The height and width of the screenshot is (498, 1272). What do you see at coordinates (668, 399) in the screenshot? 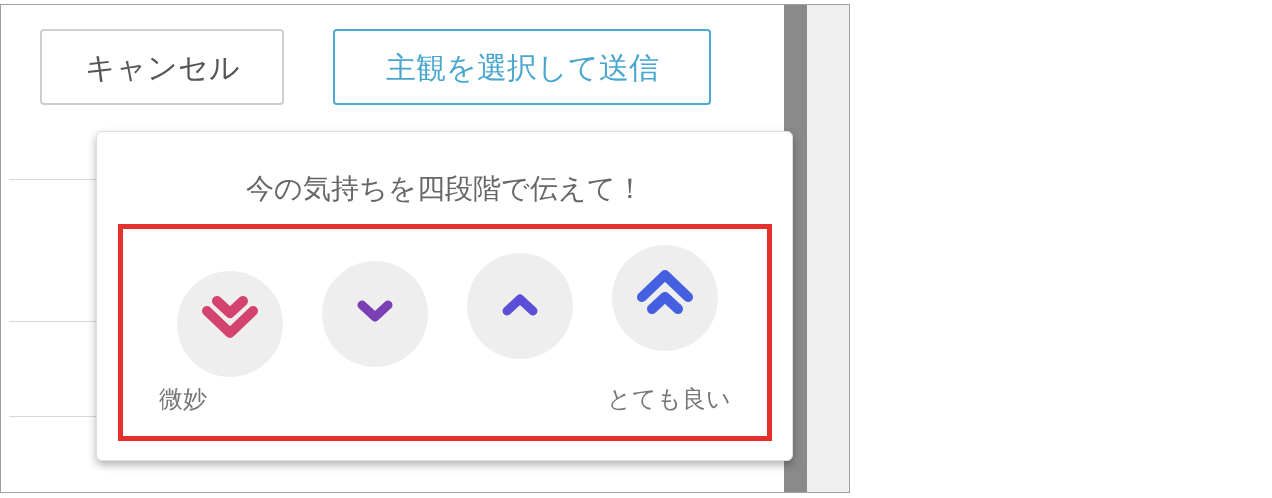
I see `high-label: とても良い` at bounding box center [668, 399].